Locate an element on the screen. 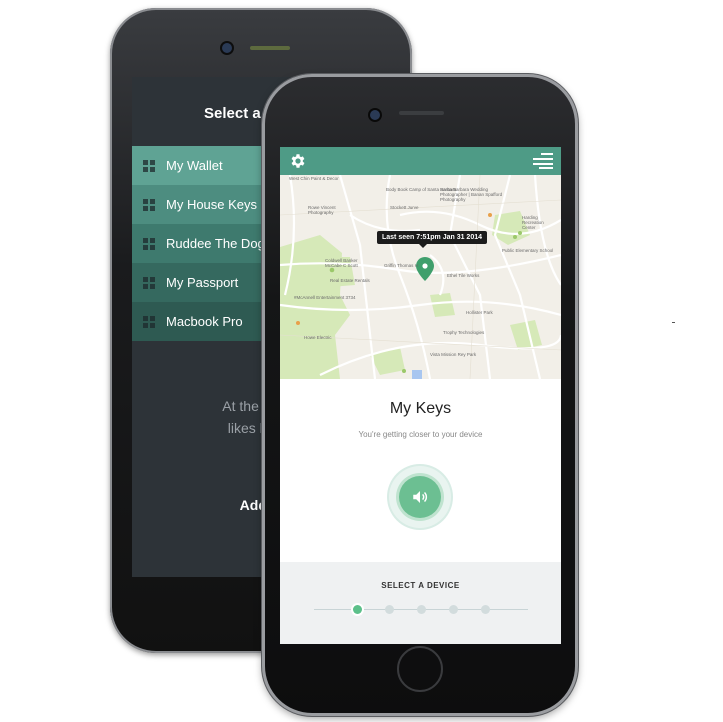  device-label: My House Keys is located at coordinates (212, 204).